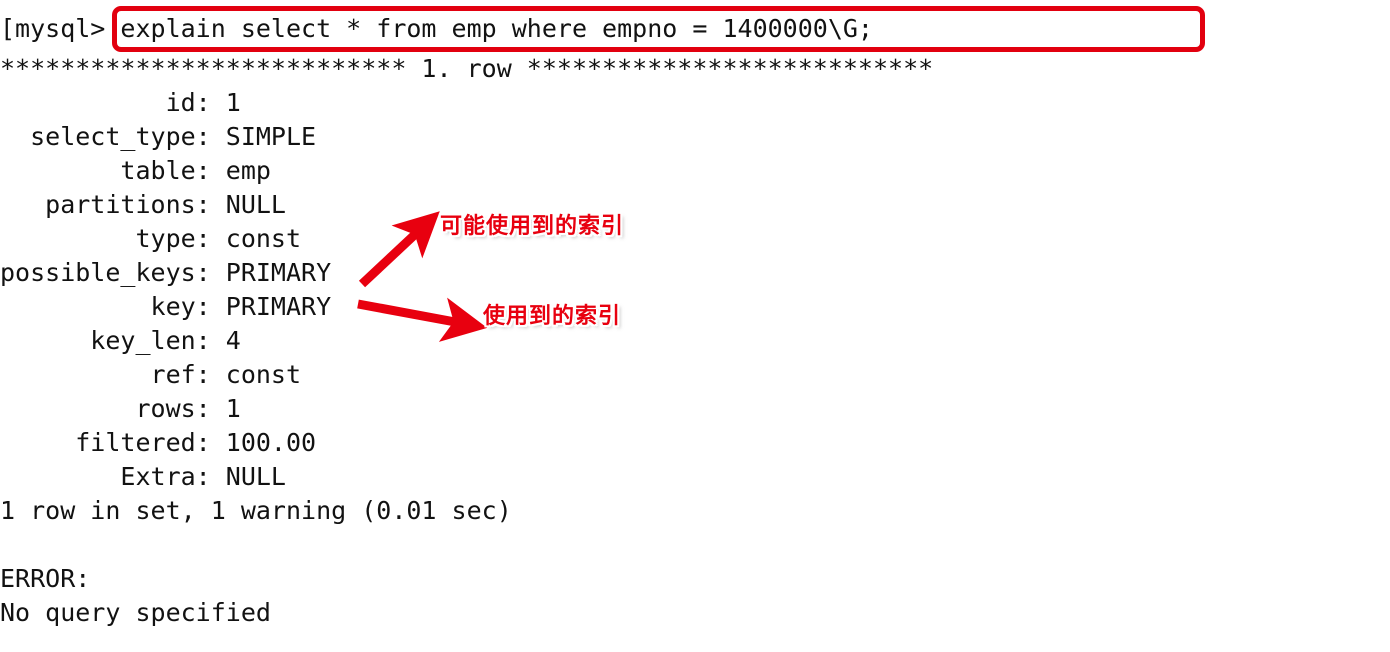 The width and height of the screenshot is (1390, 652). I want to click on annotation-key: 使用到的索引, so click(552, 316).